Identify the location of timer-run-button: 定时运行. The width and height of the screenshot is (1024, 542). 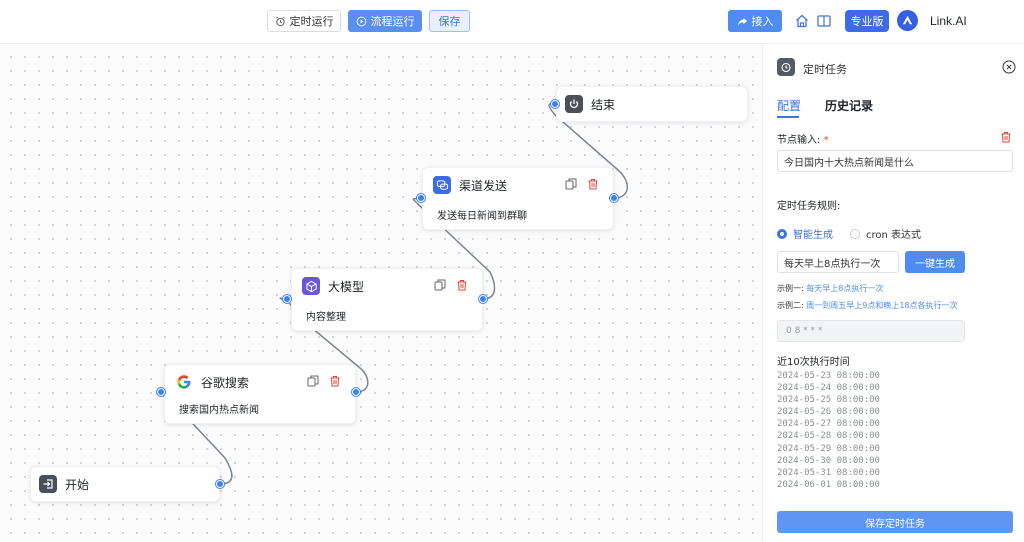
(304, 21).